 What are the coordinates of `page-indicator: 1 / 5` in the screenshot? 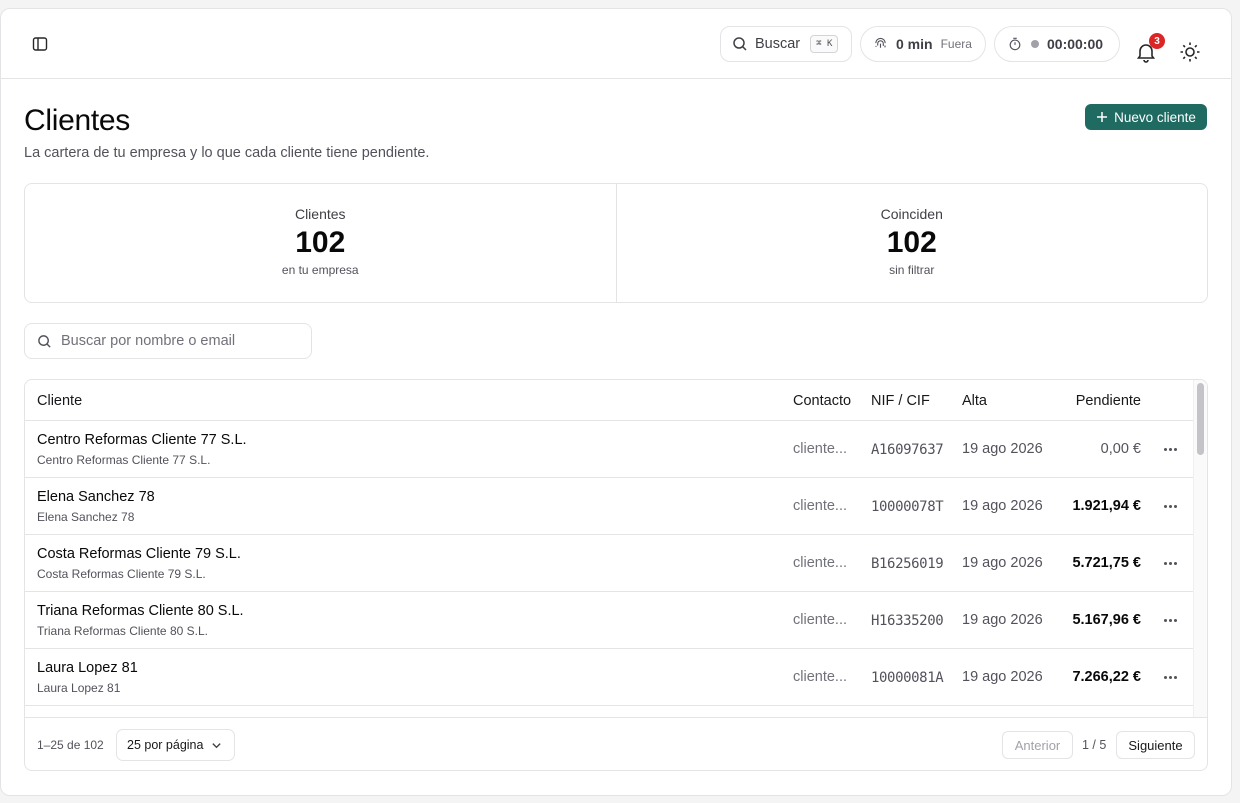 It's located at (1094, 745).